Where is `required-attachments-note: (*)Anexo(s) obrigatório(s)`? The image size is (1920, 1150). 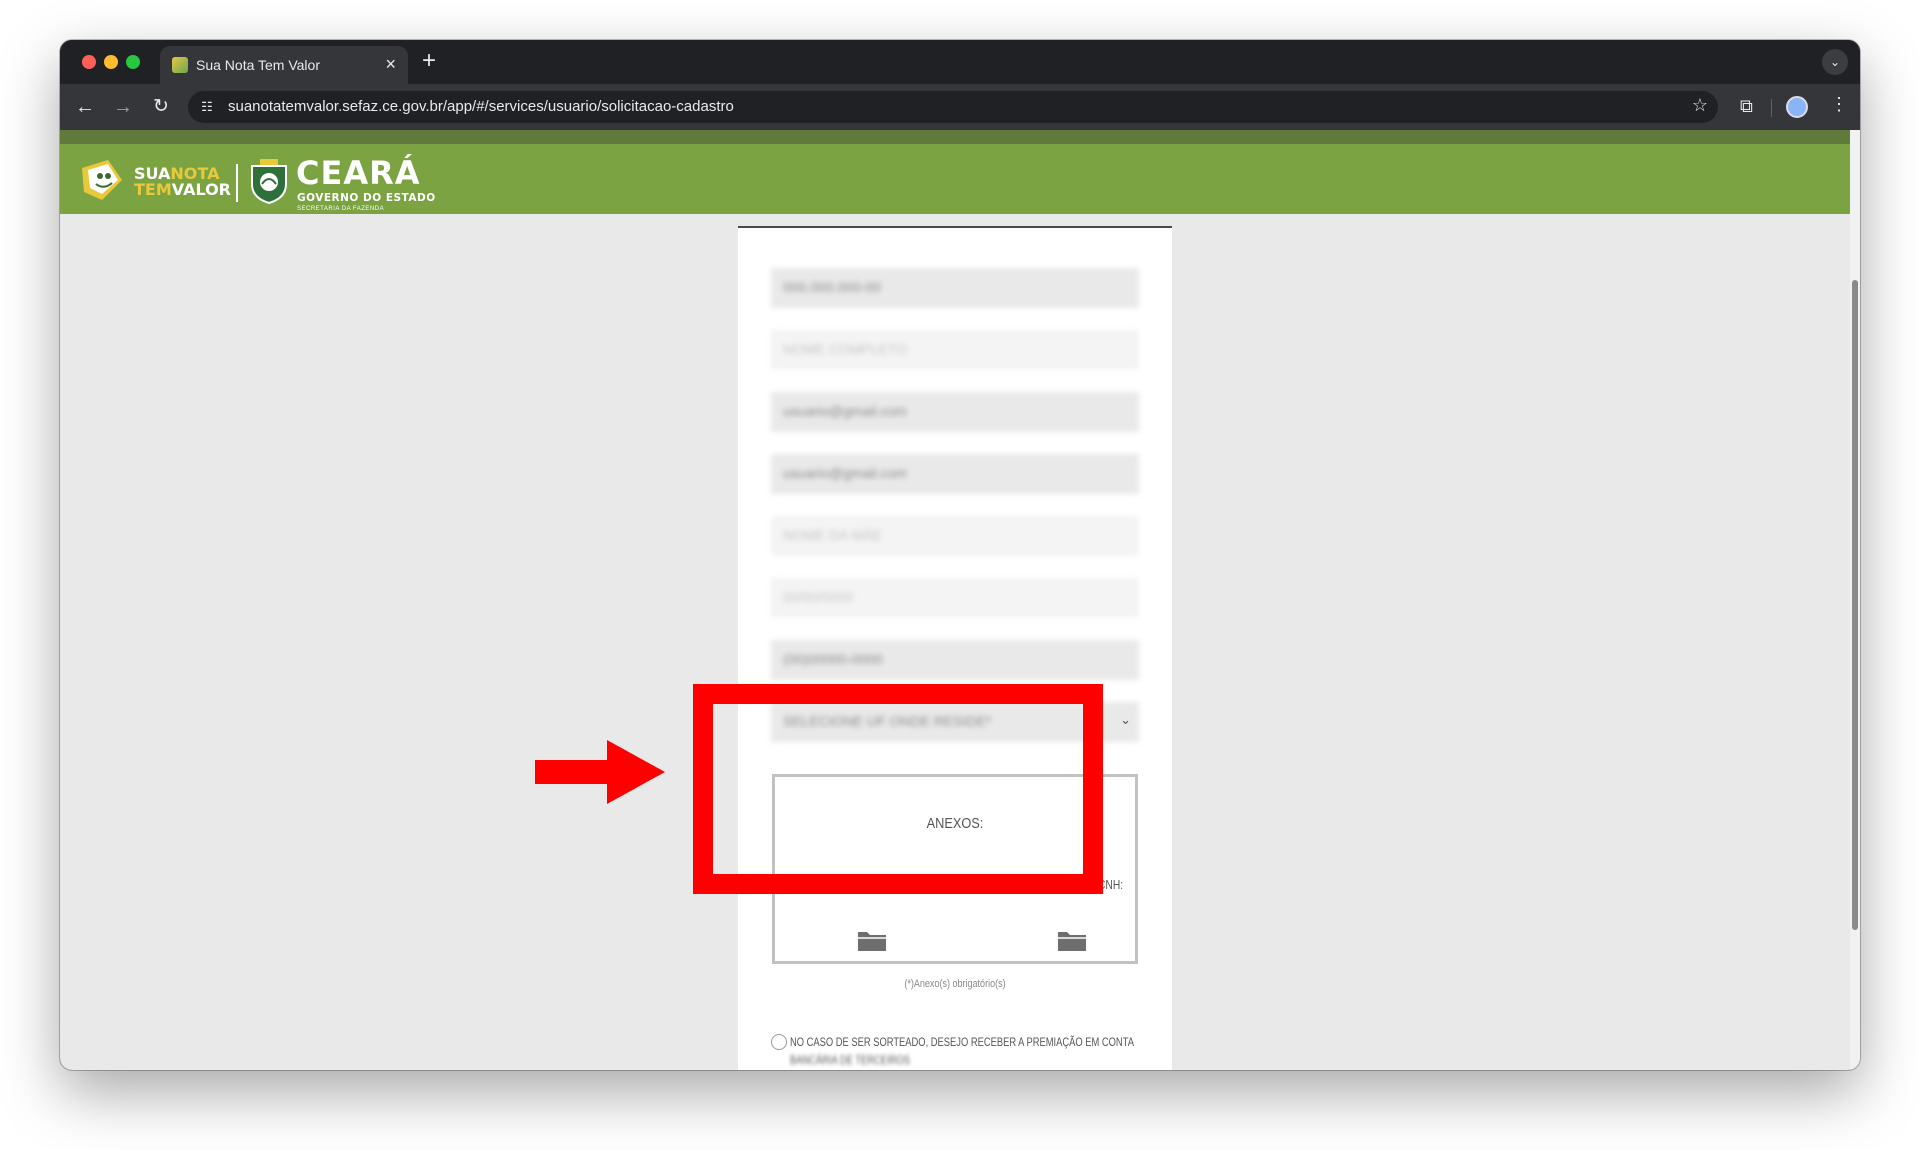
required-attachments-note: (*)Anexo(s) obrigatório(s) is located at coordinates (955, 984).